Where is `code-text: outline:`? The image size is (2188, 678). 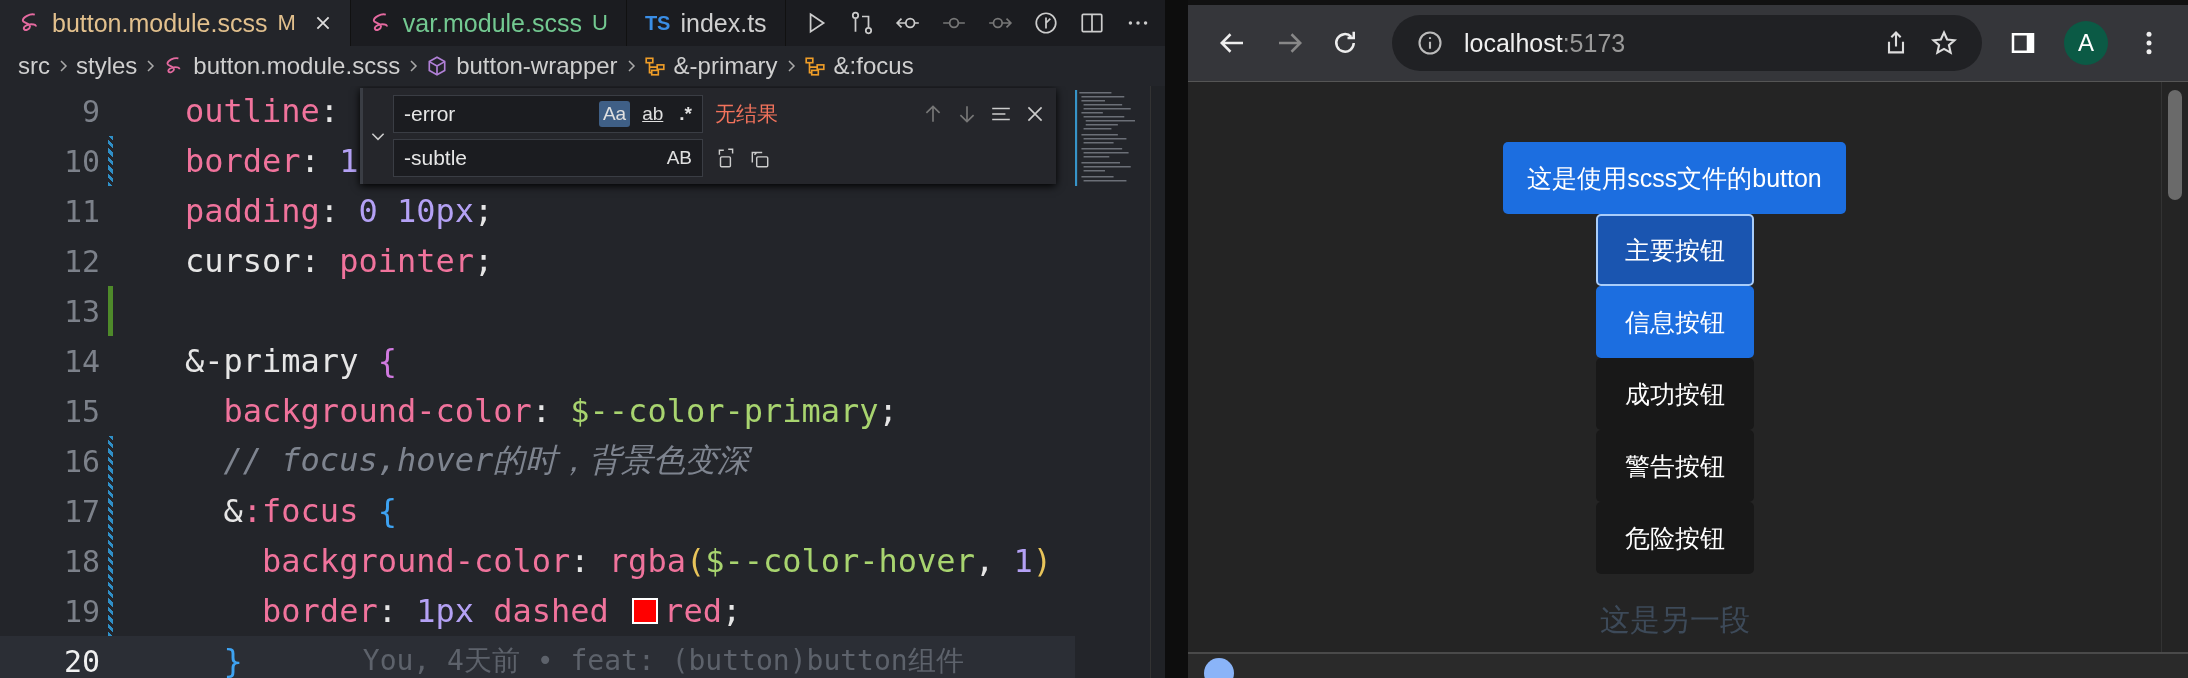 code-text: outline: is located at coordinates (262, 111).